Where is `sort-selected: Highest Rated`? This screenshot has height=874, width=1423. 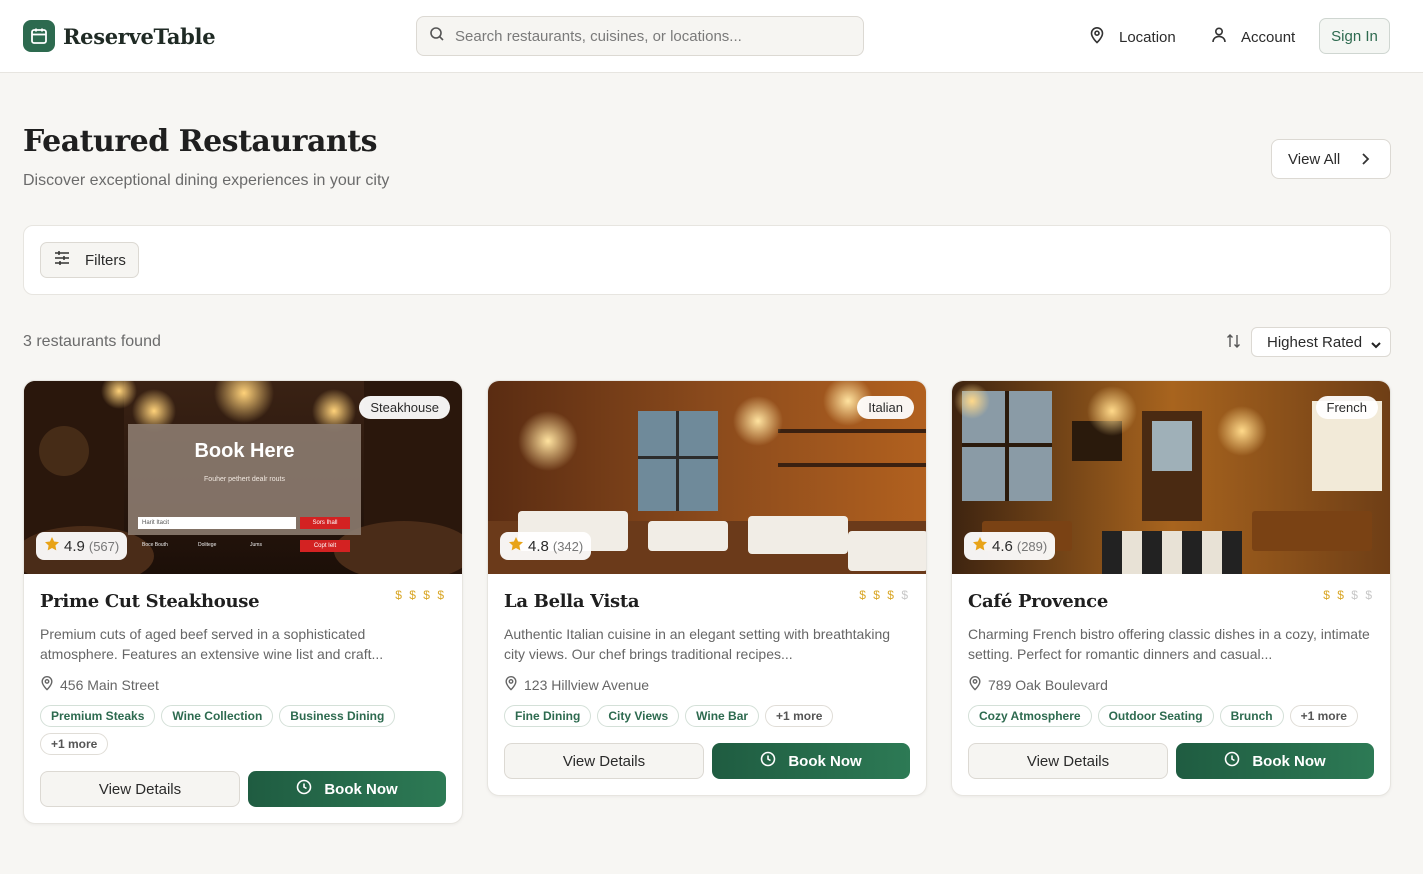
sort-selected: Highest Rated is located at coordinates (1315, 342).